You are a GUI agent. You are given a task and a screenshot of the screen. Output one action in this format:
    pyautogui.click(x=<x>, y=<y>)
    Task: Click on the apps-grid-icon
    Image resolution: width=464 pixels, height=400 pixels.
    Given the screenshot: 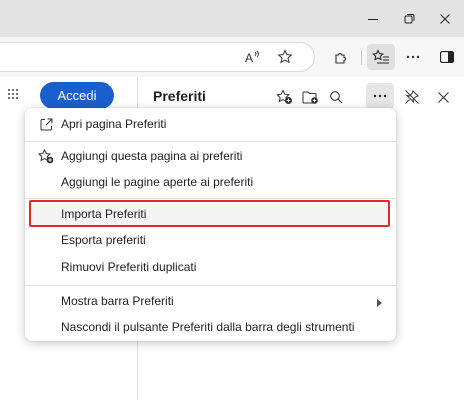 What is the action you would take?
    pyautogui.click(x=13, y=94)
    